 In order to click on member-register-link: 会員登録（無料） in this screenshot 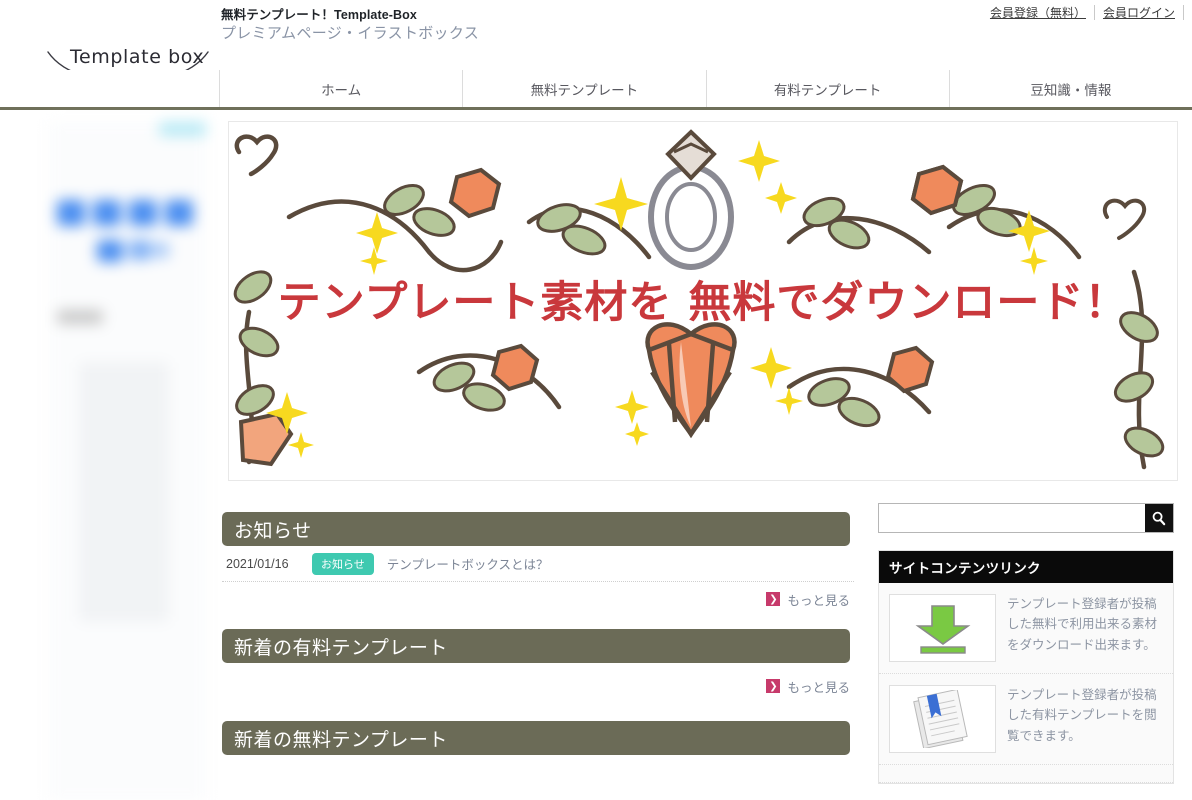, I will do `click(1038, 12)`.